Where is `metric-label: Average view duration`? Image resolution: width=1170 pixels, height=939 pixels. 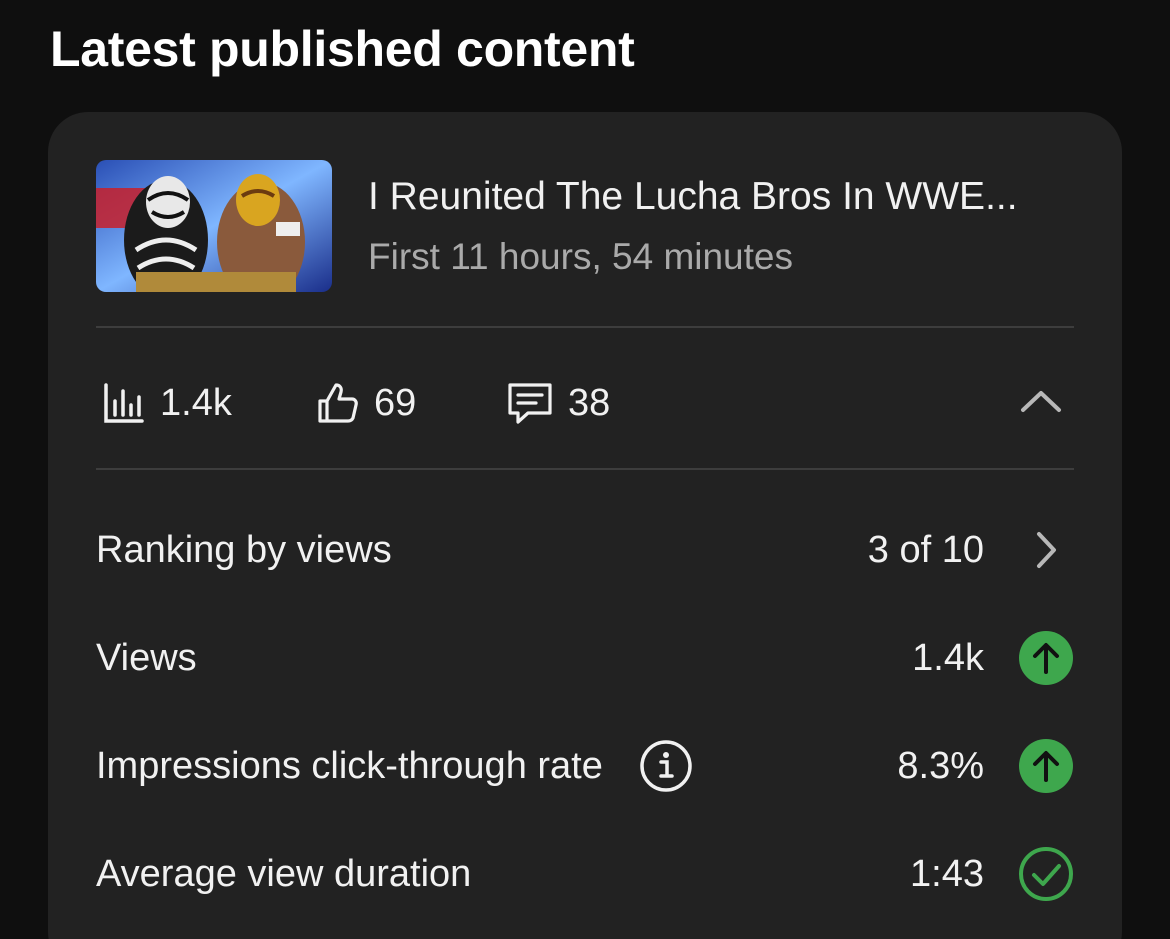 metric-label: Average view duration is located at coordinates (284, 873).